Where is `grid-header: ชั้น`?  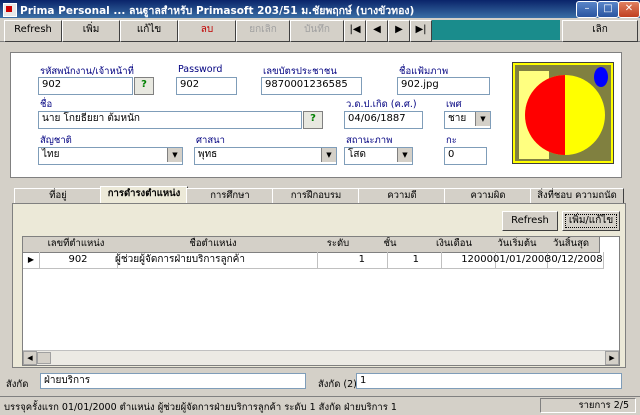
grid-header: ชั้น is located at coordinates (390, 245).